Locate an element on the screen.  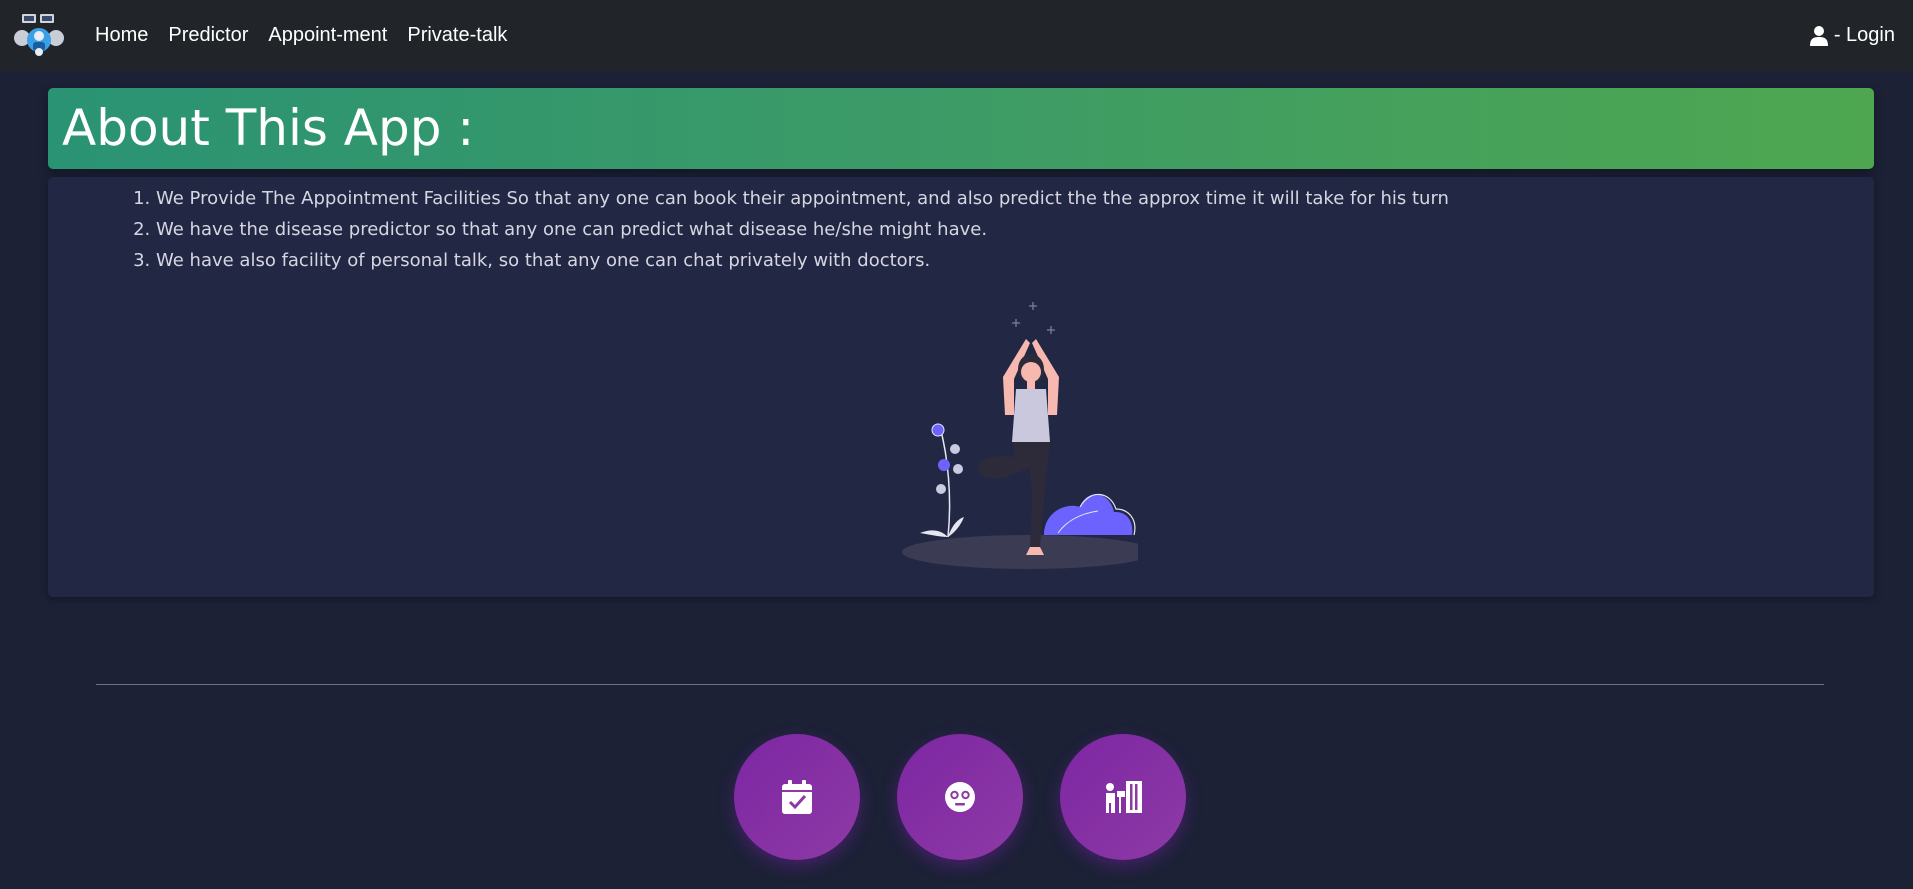
nav-link-home: Home is located at coordinates (121, 35).